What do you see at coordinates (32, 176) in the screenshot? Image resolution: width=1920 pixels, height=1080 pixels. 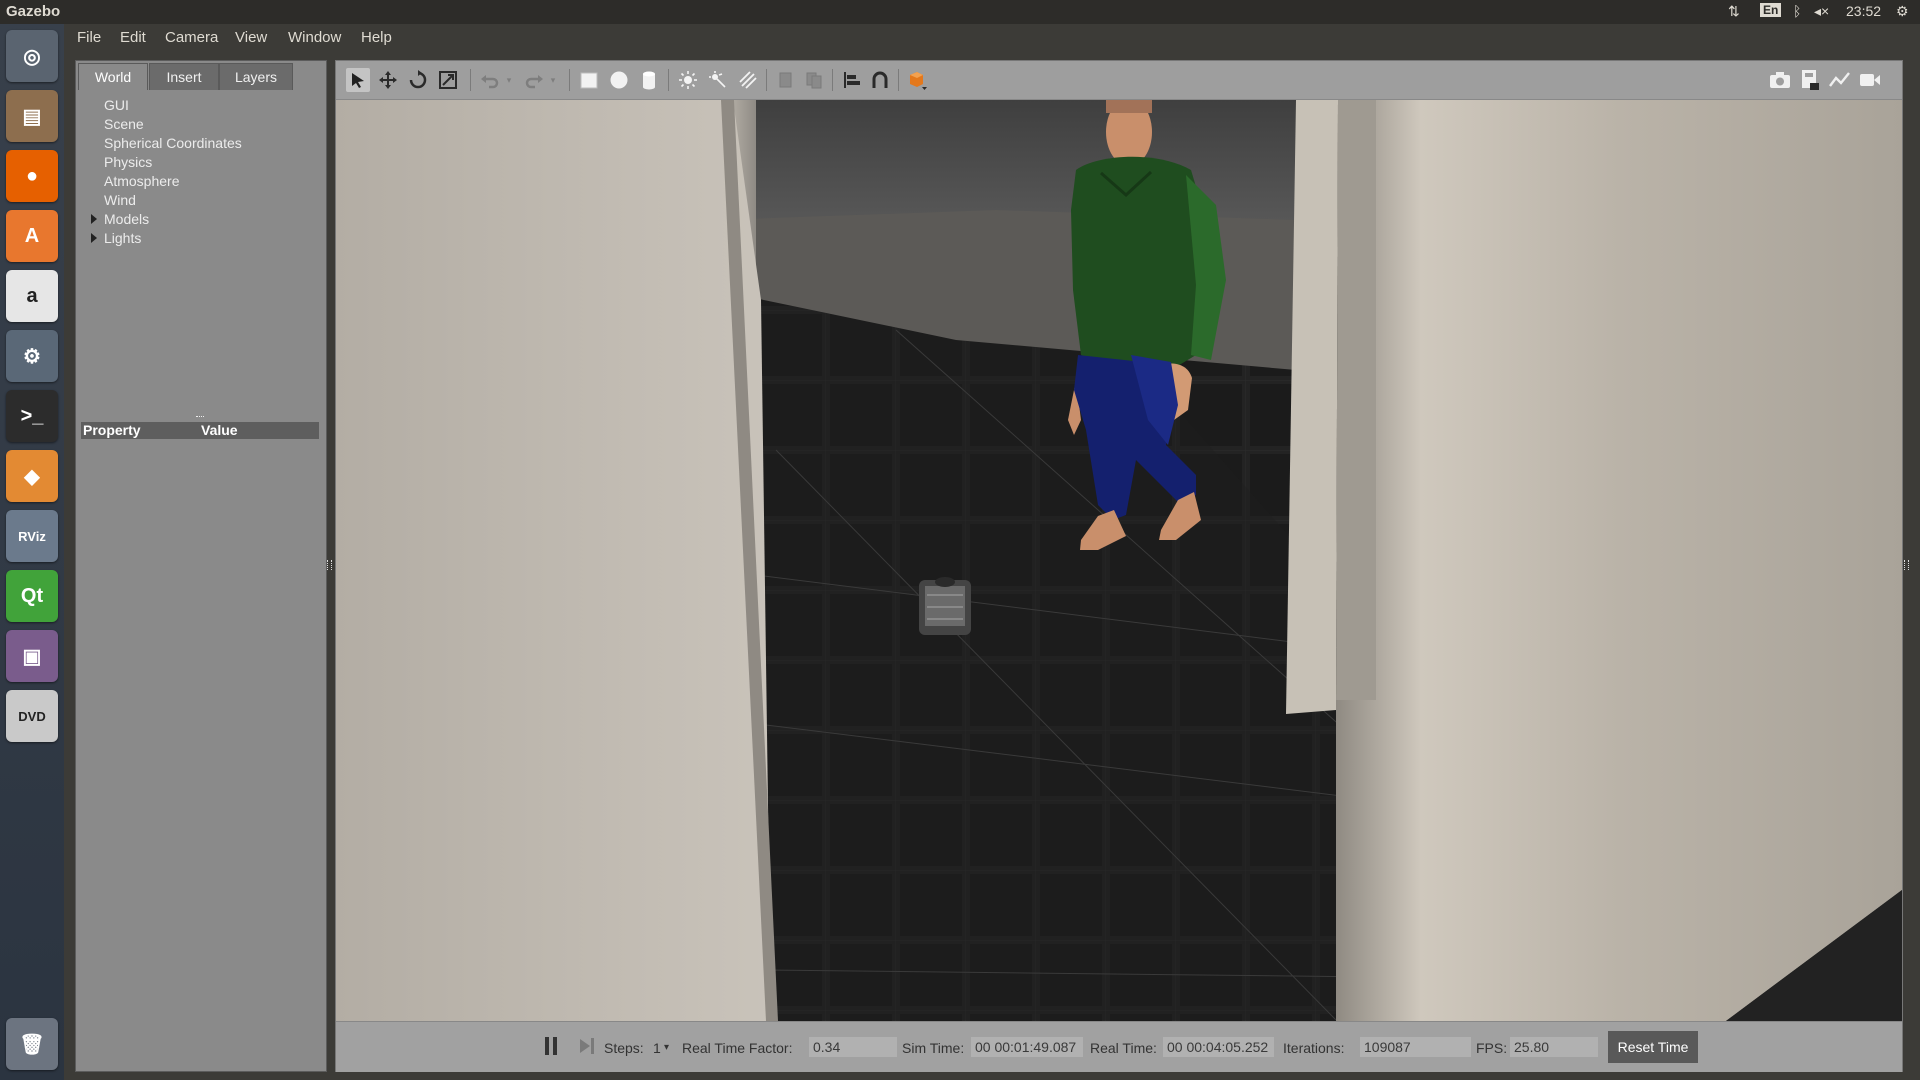 I see `firefox-icon: ●` at bounding box center [32, 176].